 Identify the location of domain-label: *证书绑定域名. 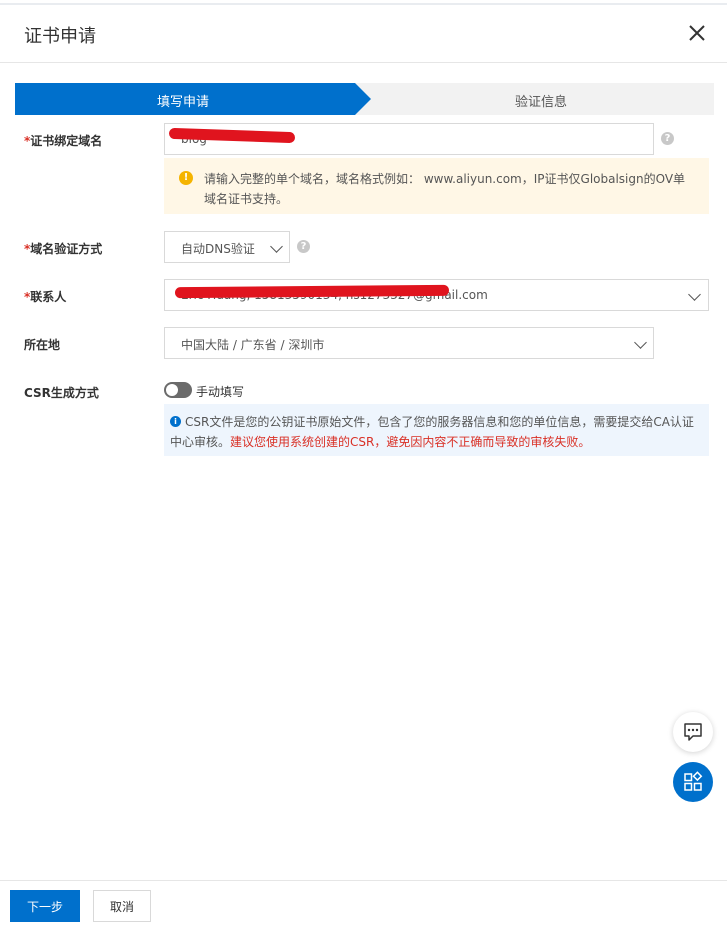
(63, 140).